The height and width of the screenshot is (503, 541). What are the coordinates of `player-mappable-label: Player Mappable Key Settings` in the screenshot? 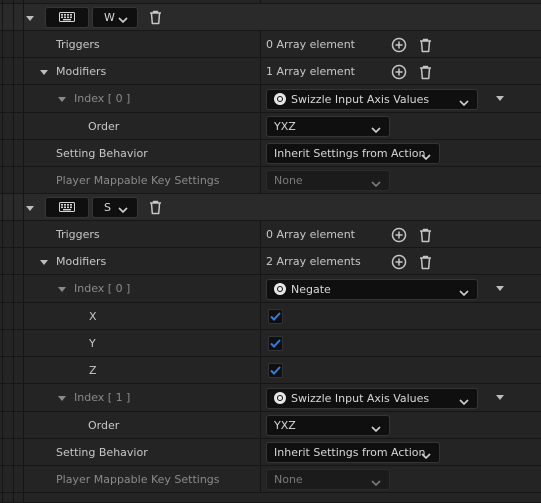 It's located at (138, 479).